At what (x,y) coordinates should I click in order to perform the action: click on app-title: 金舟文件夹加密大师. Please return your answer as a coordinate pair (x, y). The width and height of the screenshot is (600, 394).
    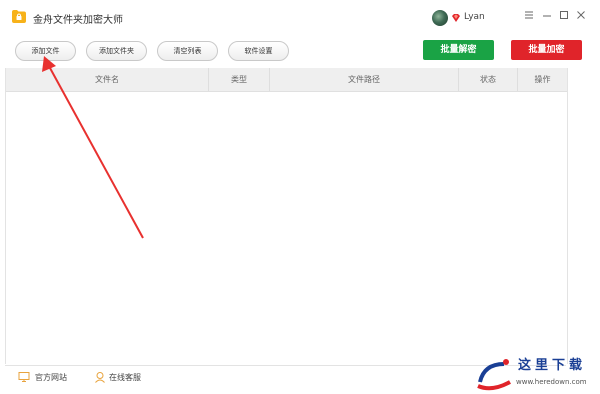
    Looking at the image, I should click on (78, 20).